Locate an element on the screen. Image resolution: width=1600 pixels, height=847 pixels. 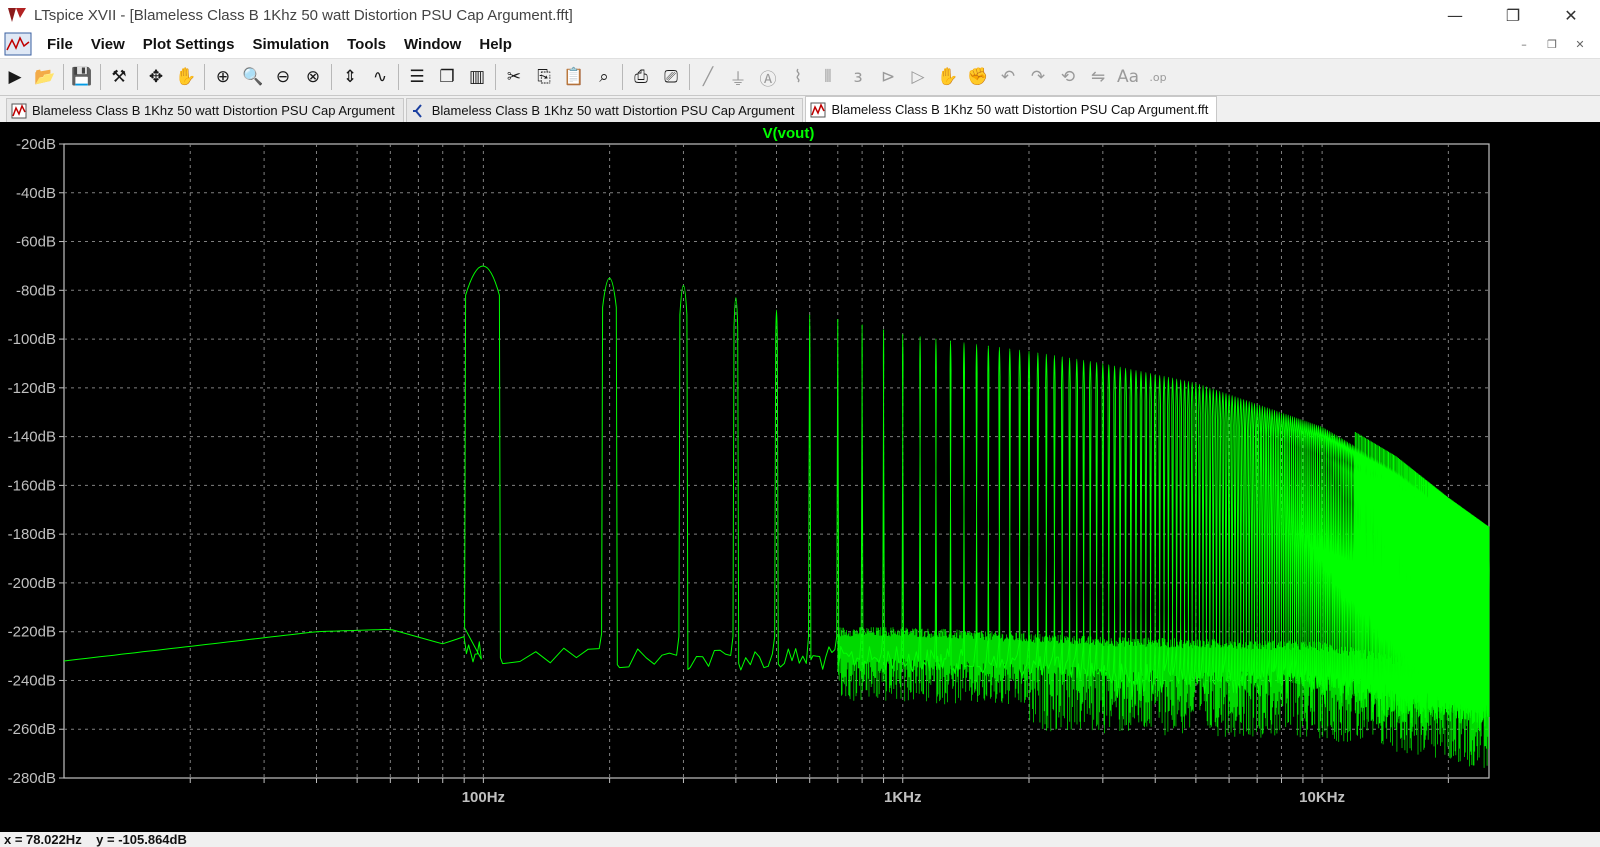
y-tick-label: -180dB is located at coordinates (32, 534).